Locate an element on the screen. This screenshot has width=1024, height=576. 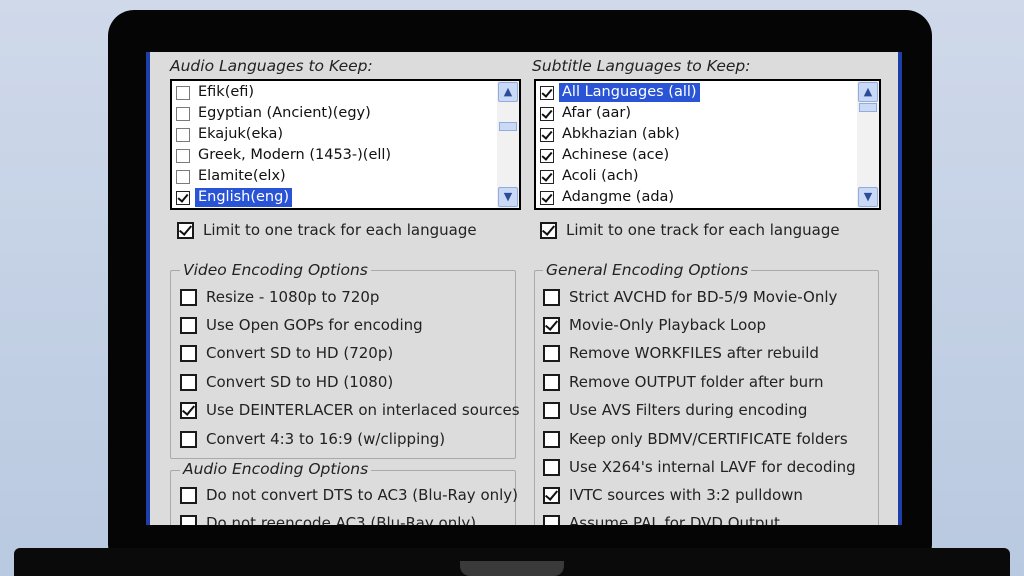
list-item-selected: All Languages (all) is located at coordinates (618, 92).